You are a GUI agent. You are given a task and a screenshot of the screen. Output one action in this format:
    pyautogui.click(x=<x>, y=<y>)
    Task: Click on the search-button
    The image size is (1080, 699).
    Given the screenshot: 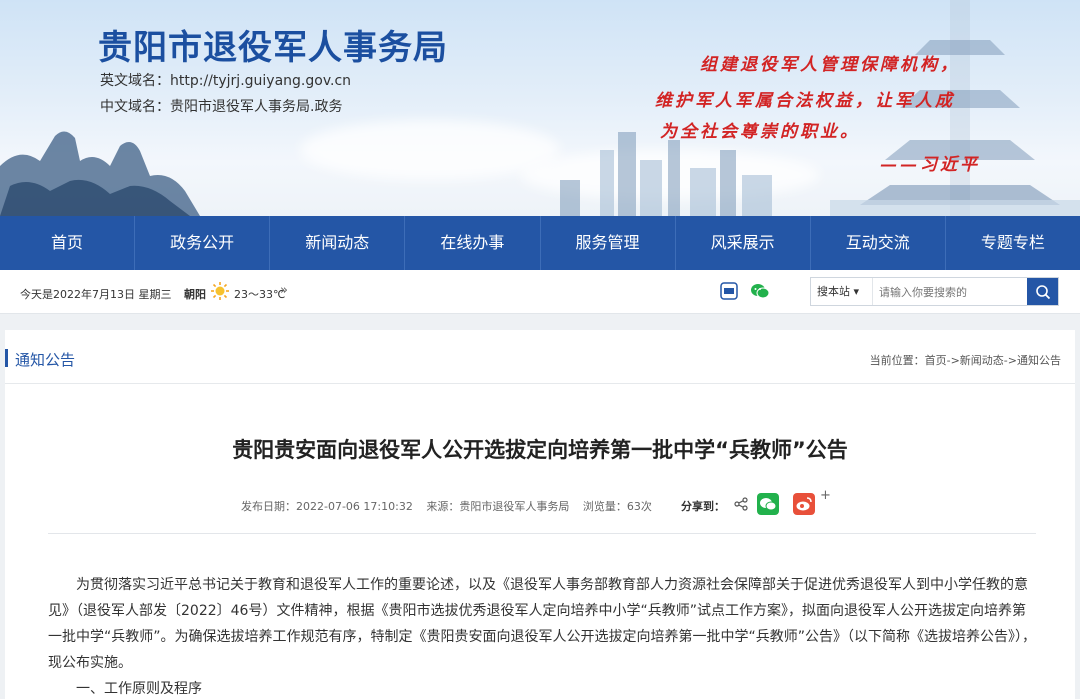 What is the action you would take?
    pyautogui.click(x=1042, y=291)
    